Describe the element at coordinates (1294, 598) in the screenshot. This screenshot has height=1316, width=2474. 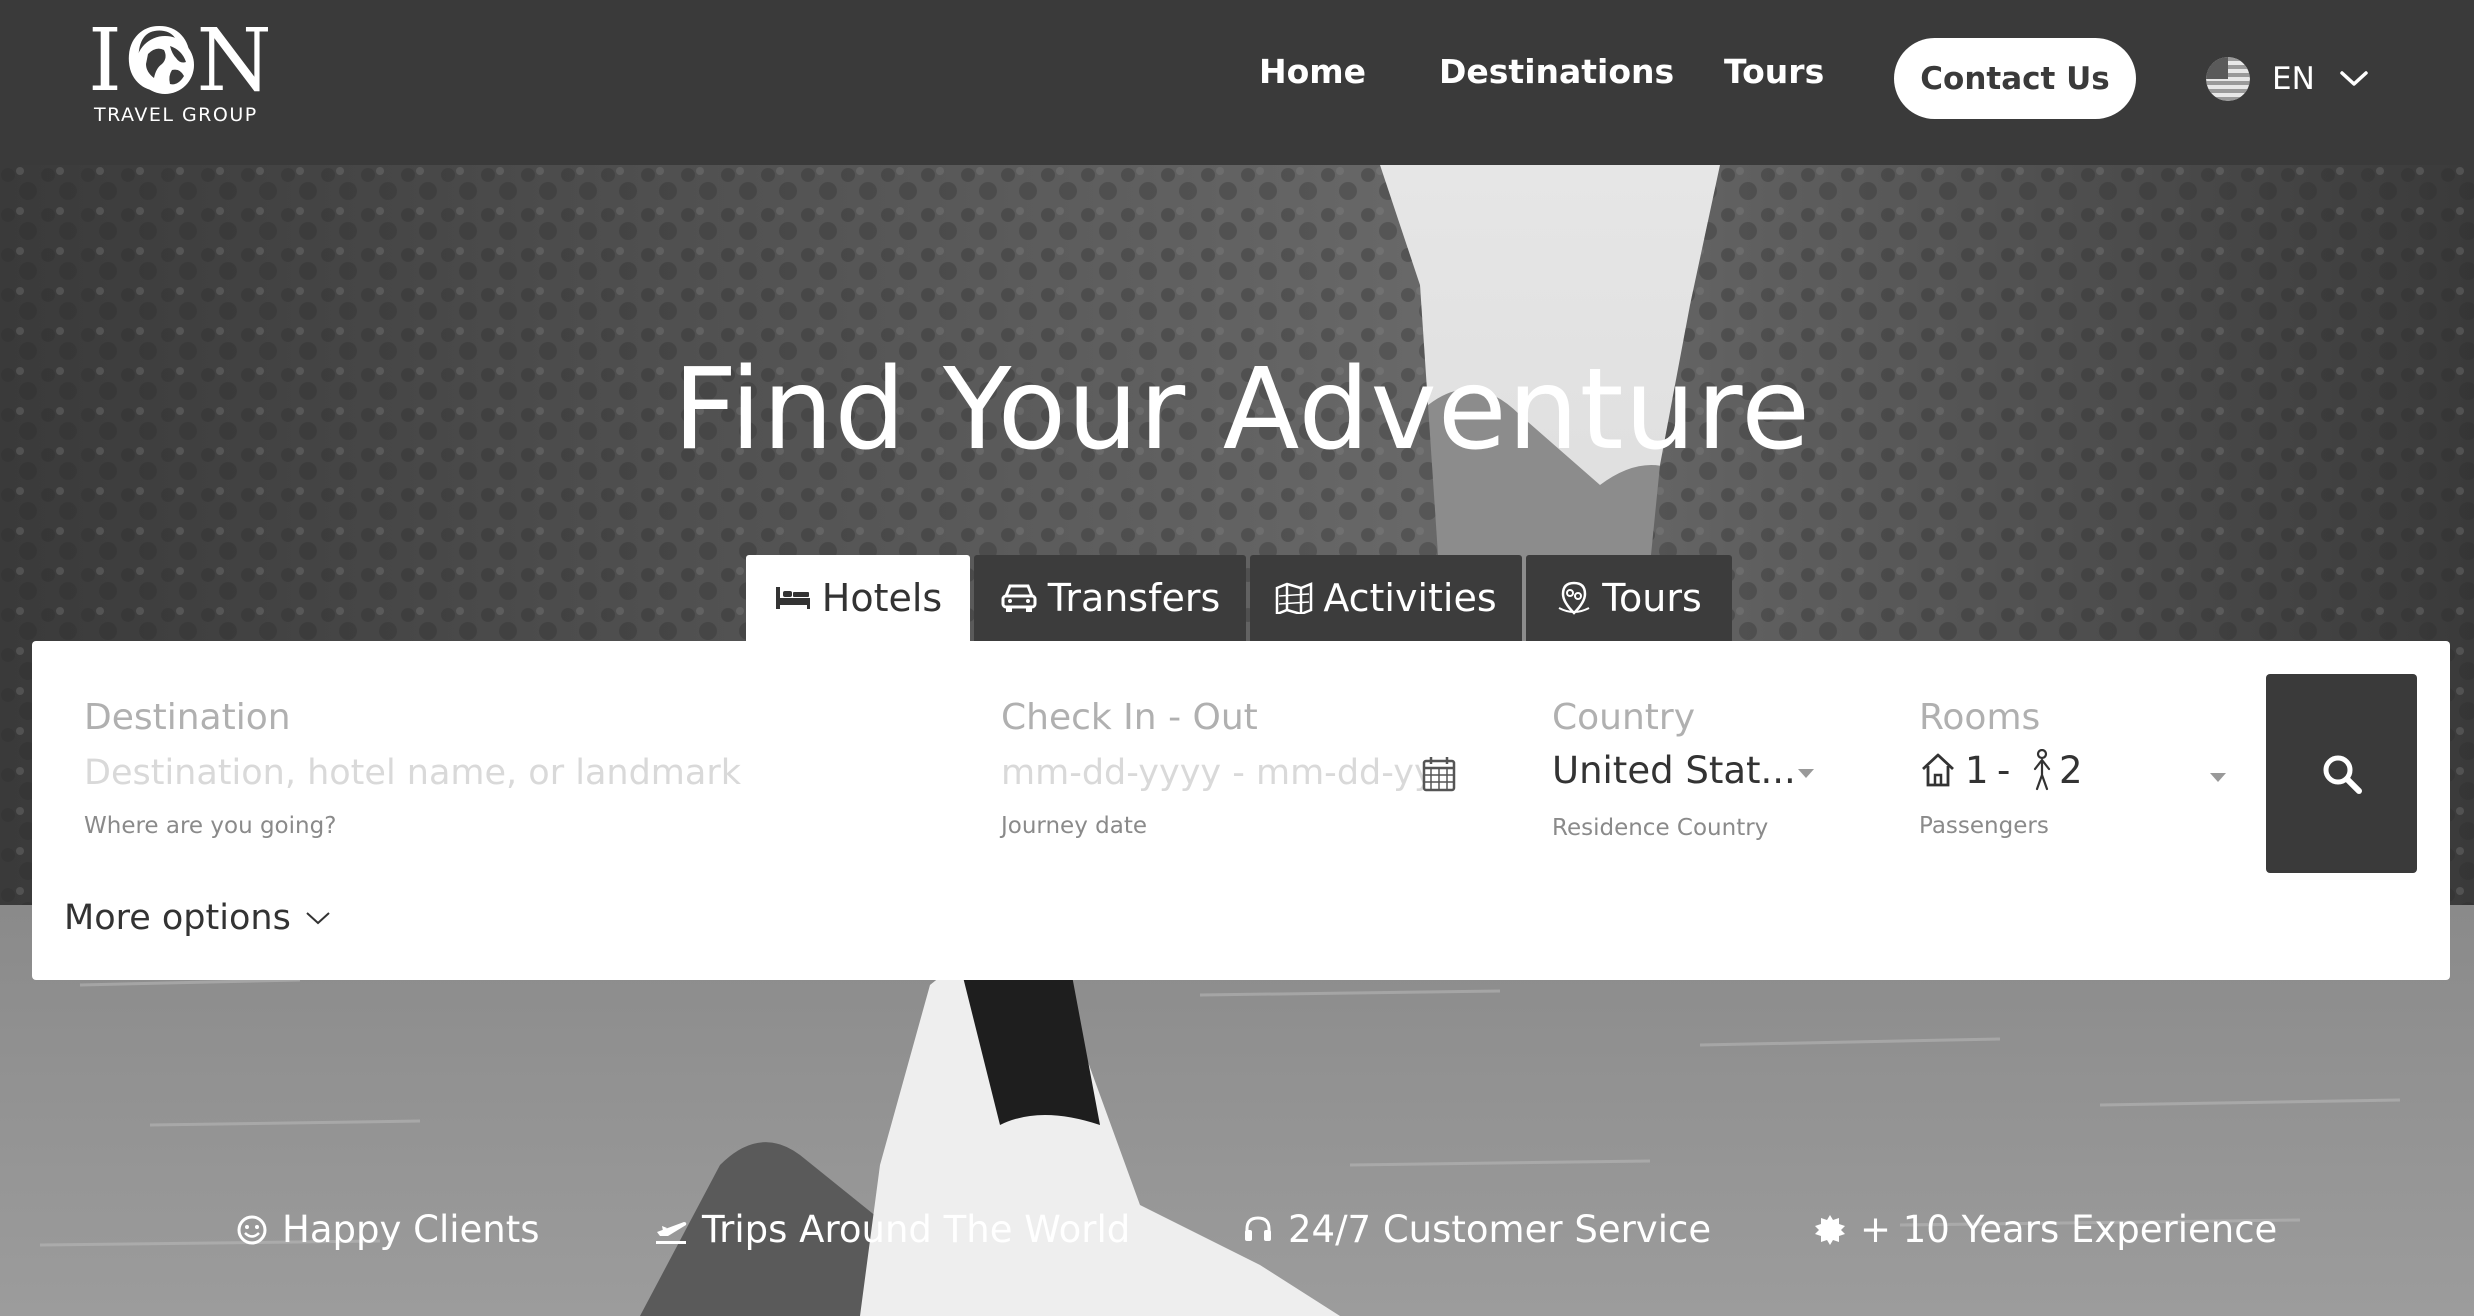
I see `map-icon` at that location.